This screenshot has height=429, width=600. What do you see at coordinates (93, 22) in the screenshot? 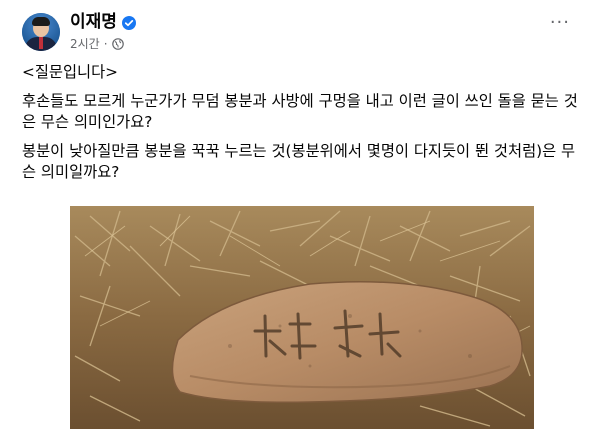
I see `author-name: 이재명` at bounding box center [93, 22].